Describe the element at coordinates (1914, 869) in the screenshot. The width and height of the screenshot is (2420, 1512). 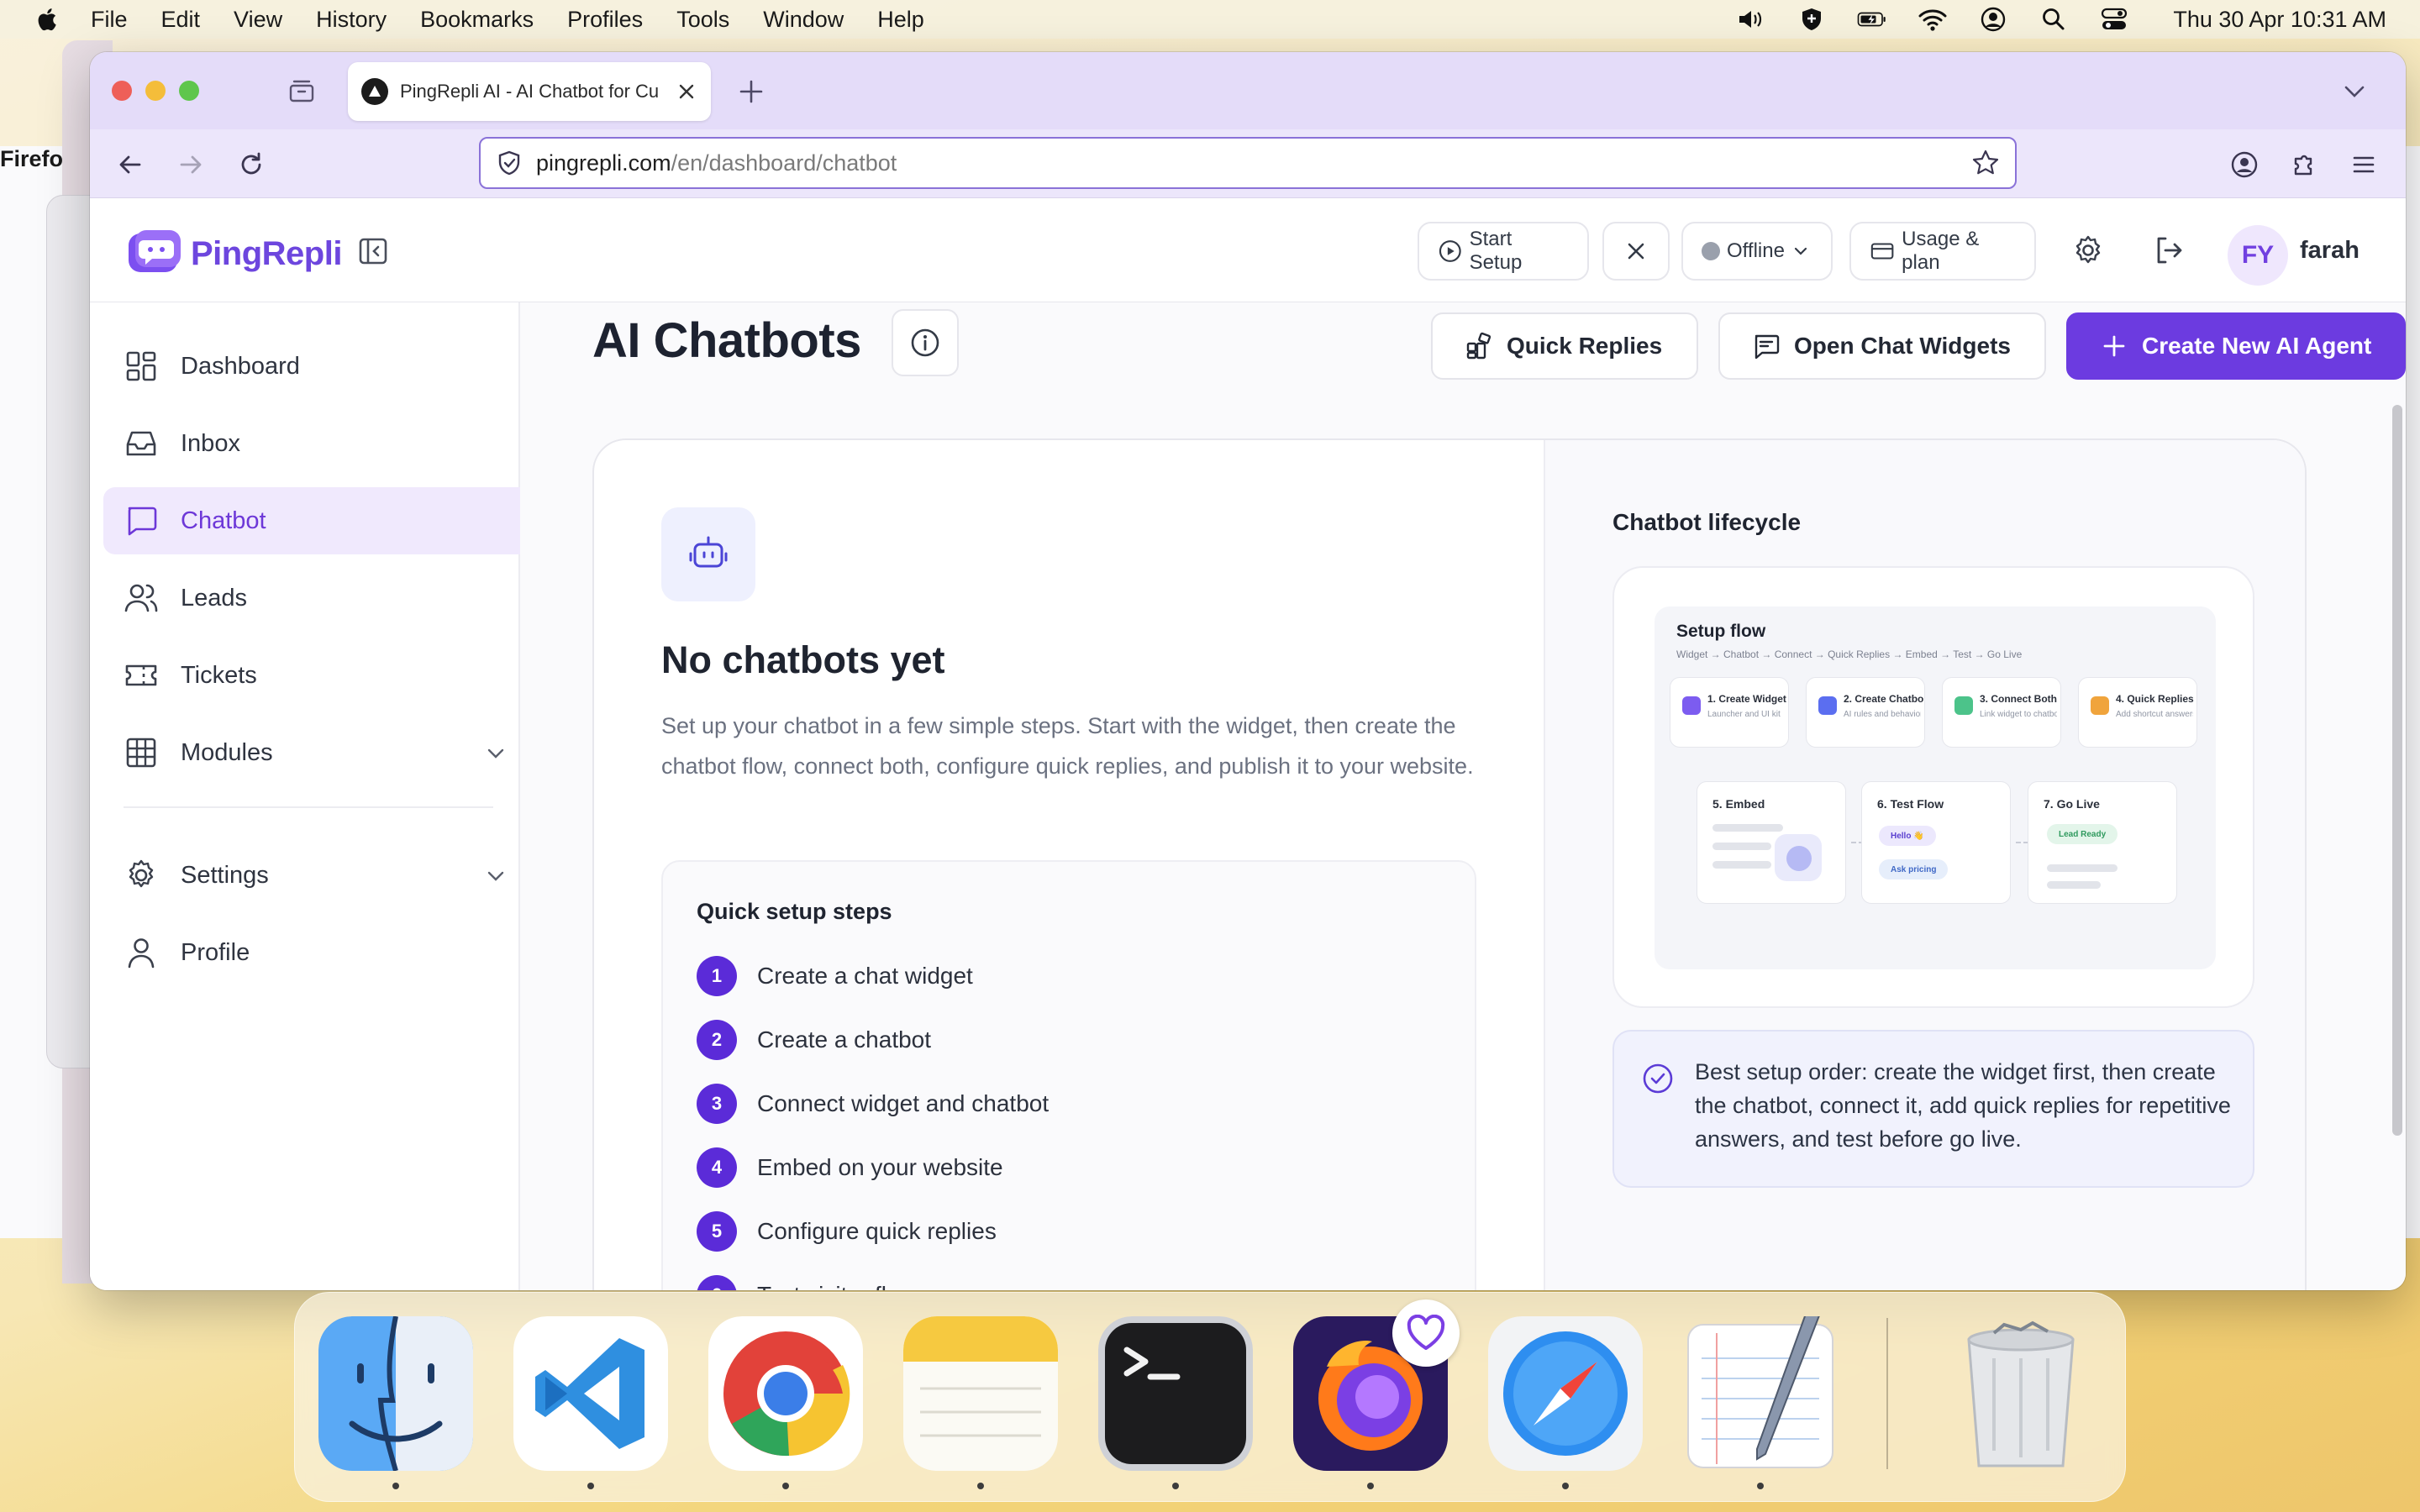
I see `chat-chip: Ask pricing` at that location.